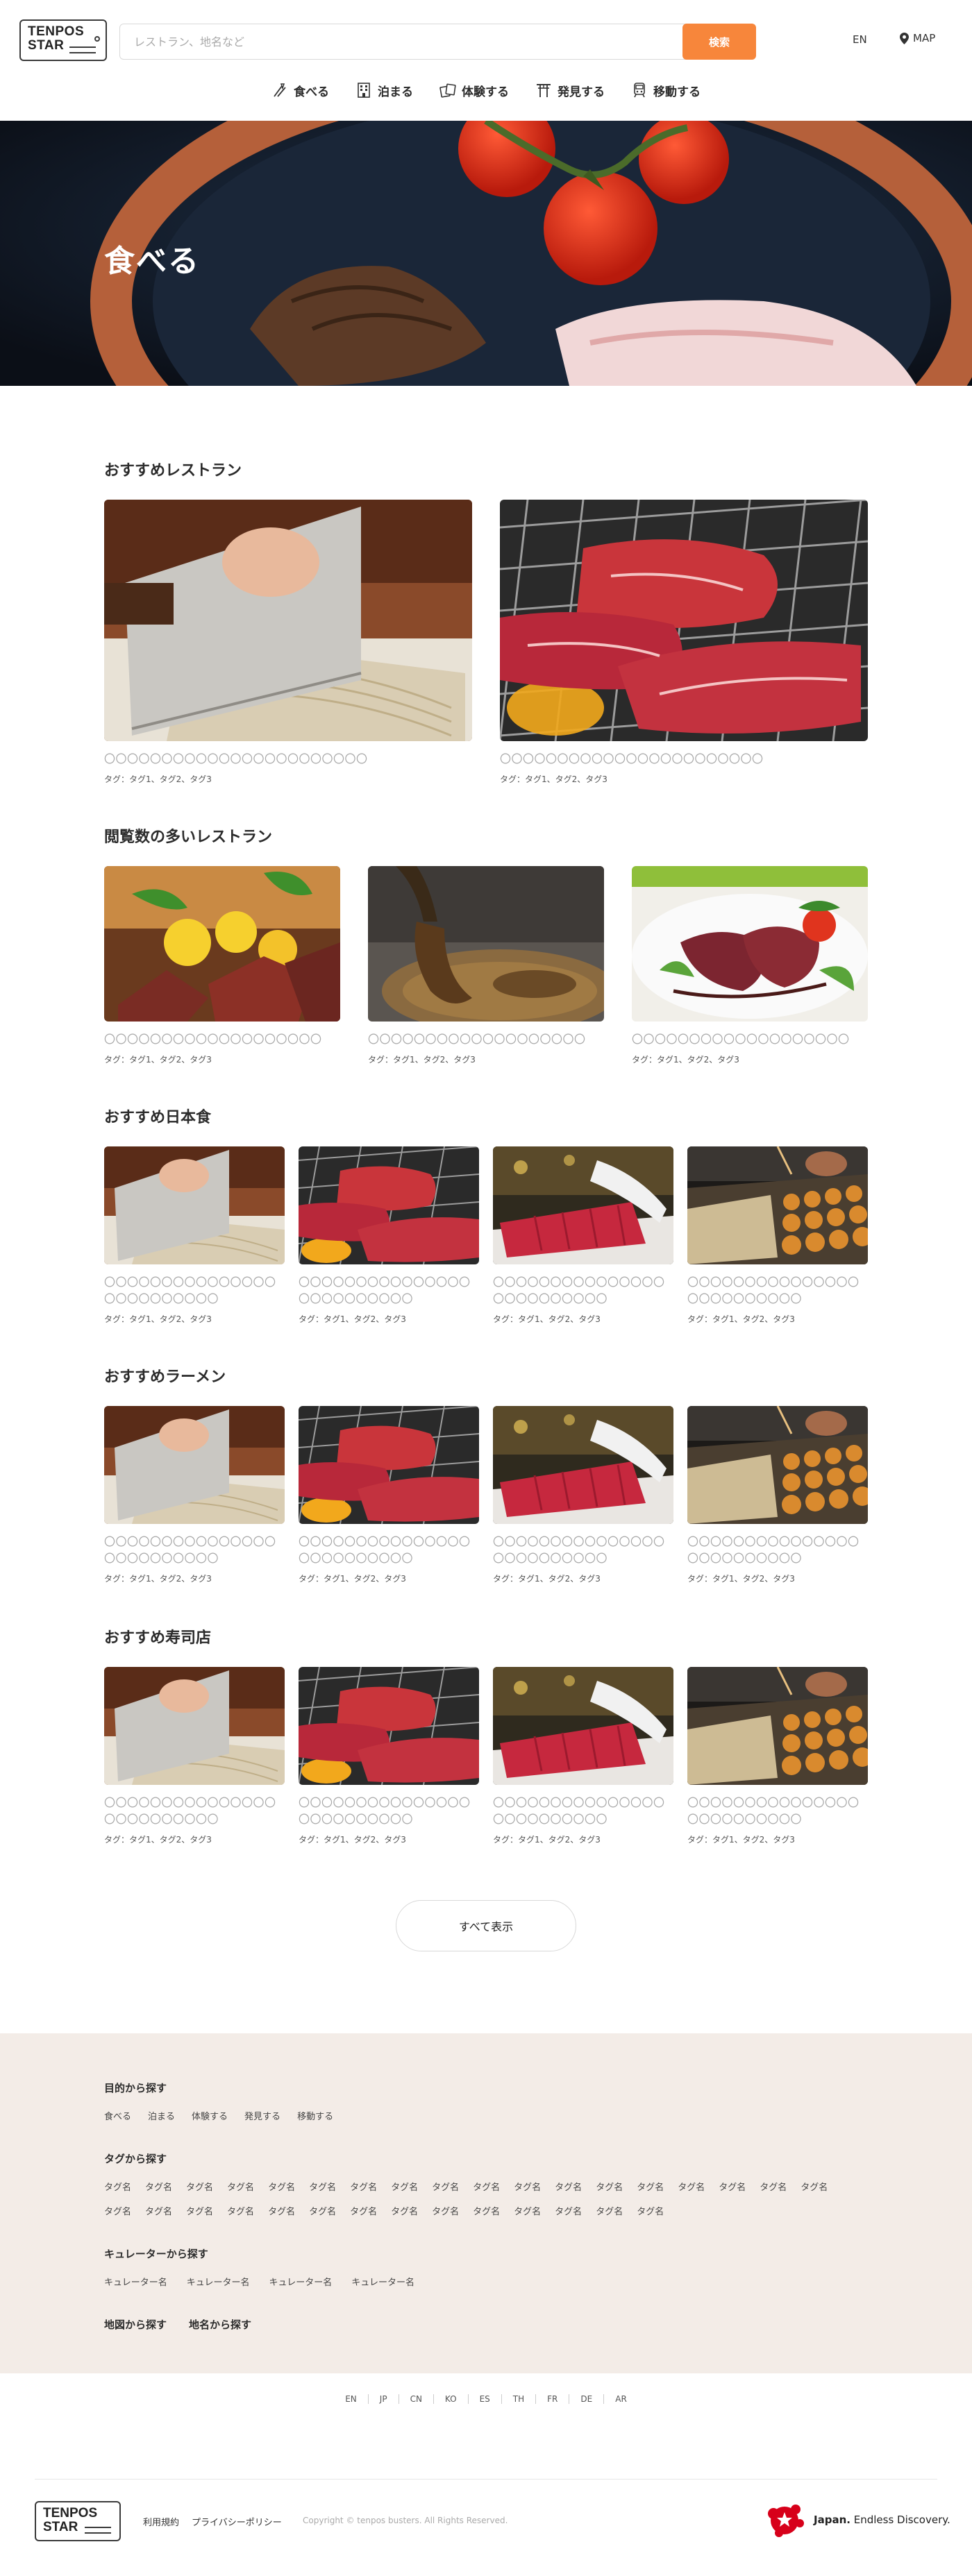 The width and height of the screenshot is (972, 2576). What do you see at coordinates (570, 90) in the screenshot?
I see `nav-item-discover: 発見する` at bounding box center [570, 90].